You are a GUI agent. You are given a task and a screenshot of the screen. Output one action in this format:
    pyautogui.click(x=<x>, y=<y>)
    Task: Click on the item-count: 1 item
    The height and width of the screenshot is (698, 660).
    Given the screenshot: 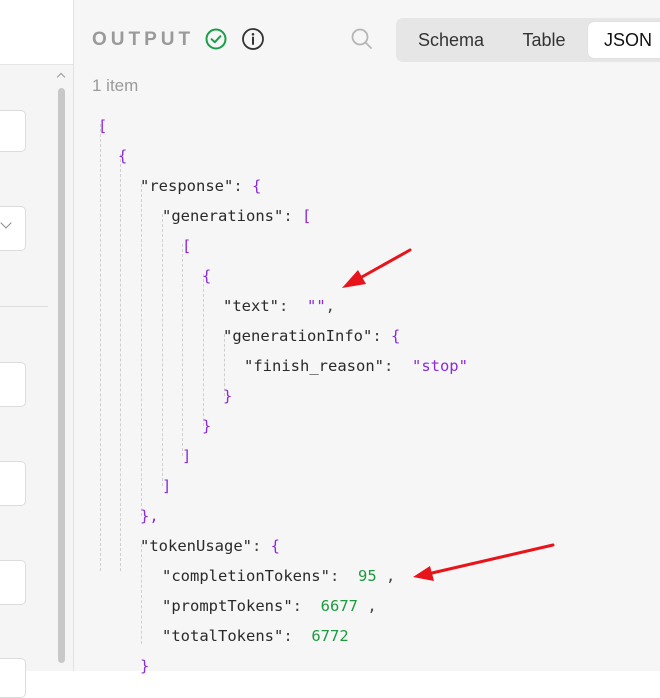 What is the action you would take?
    pyautogui.click(x=115, y=85)
    